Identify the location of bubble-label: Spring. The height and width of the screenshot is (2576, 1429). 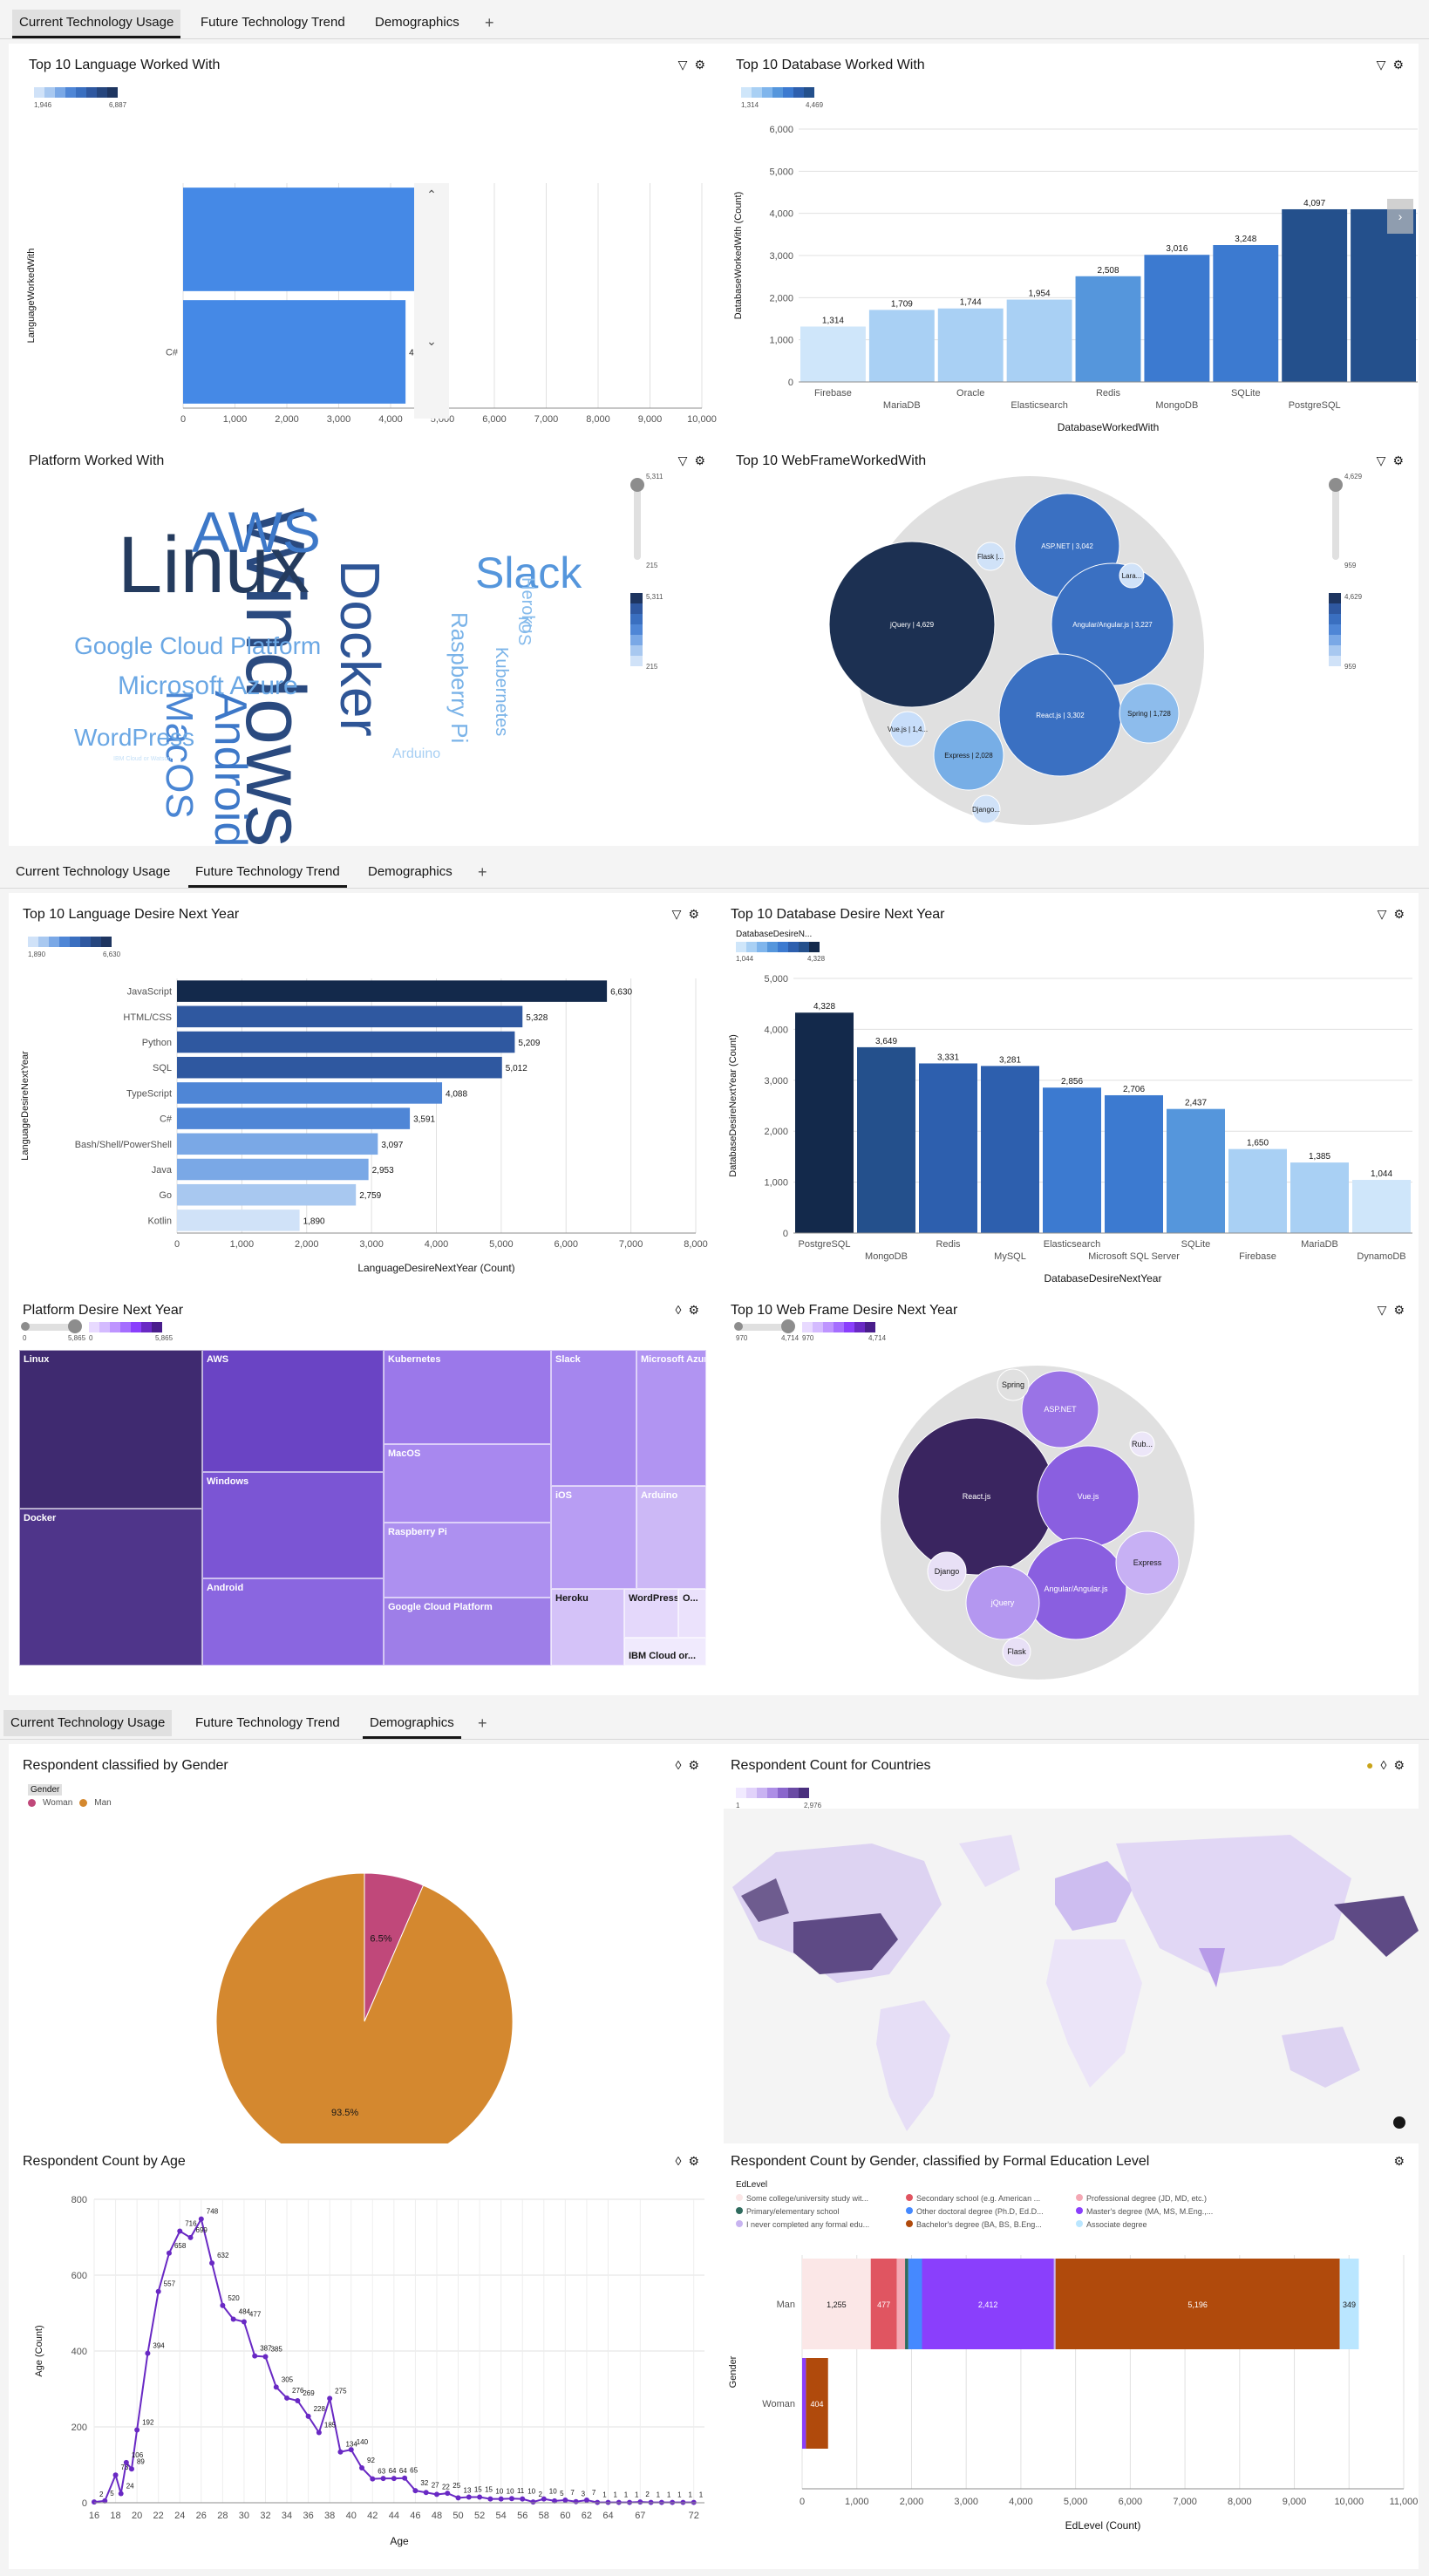
(1013, 1385).